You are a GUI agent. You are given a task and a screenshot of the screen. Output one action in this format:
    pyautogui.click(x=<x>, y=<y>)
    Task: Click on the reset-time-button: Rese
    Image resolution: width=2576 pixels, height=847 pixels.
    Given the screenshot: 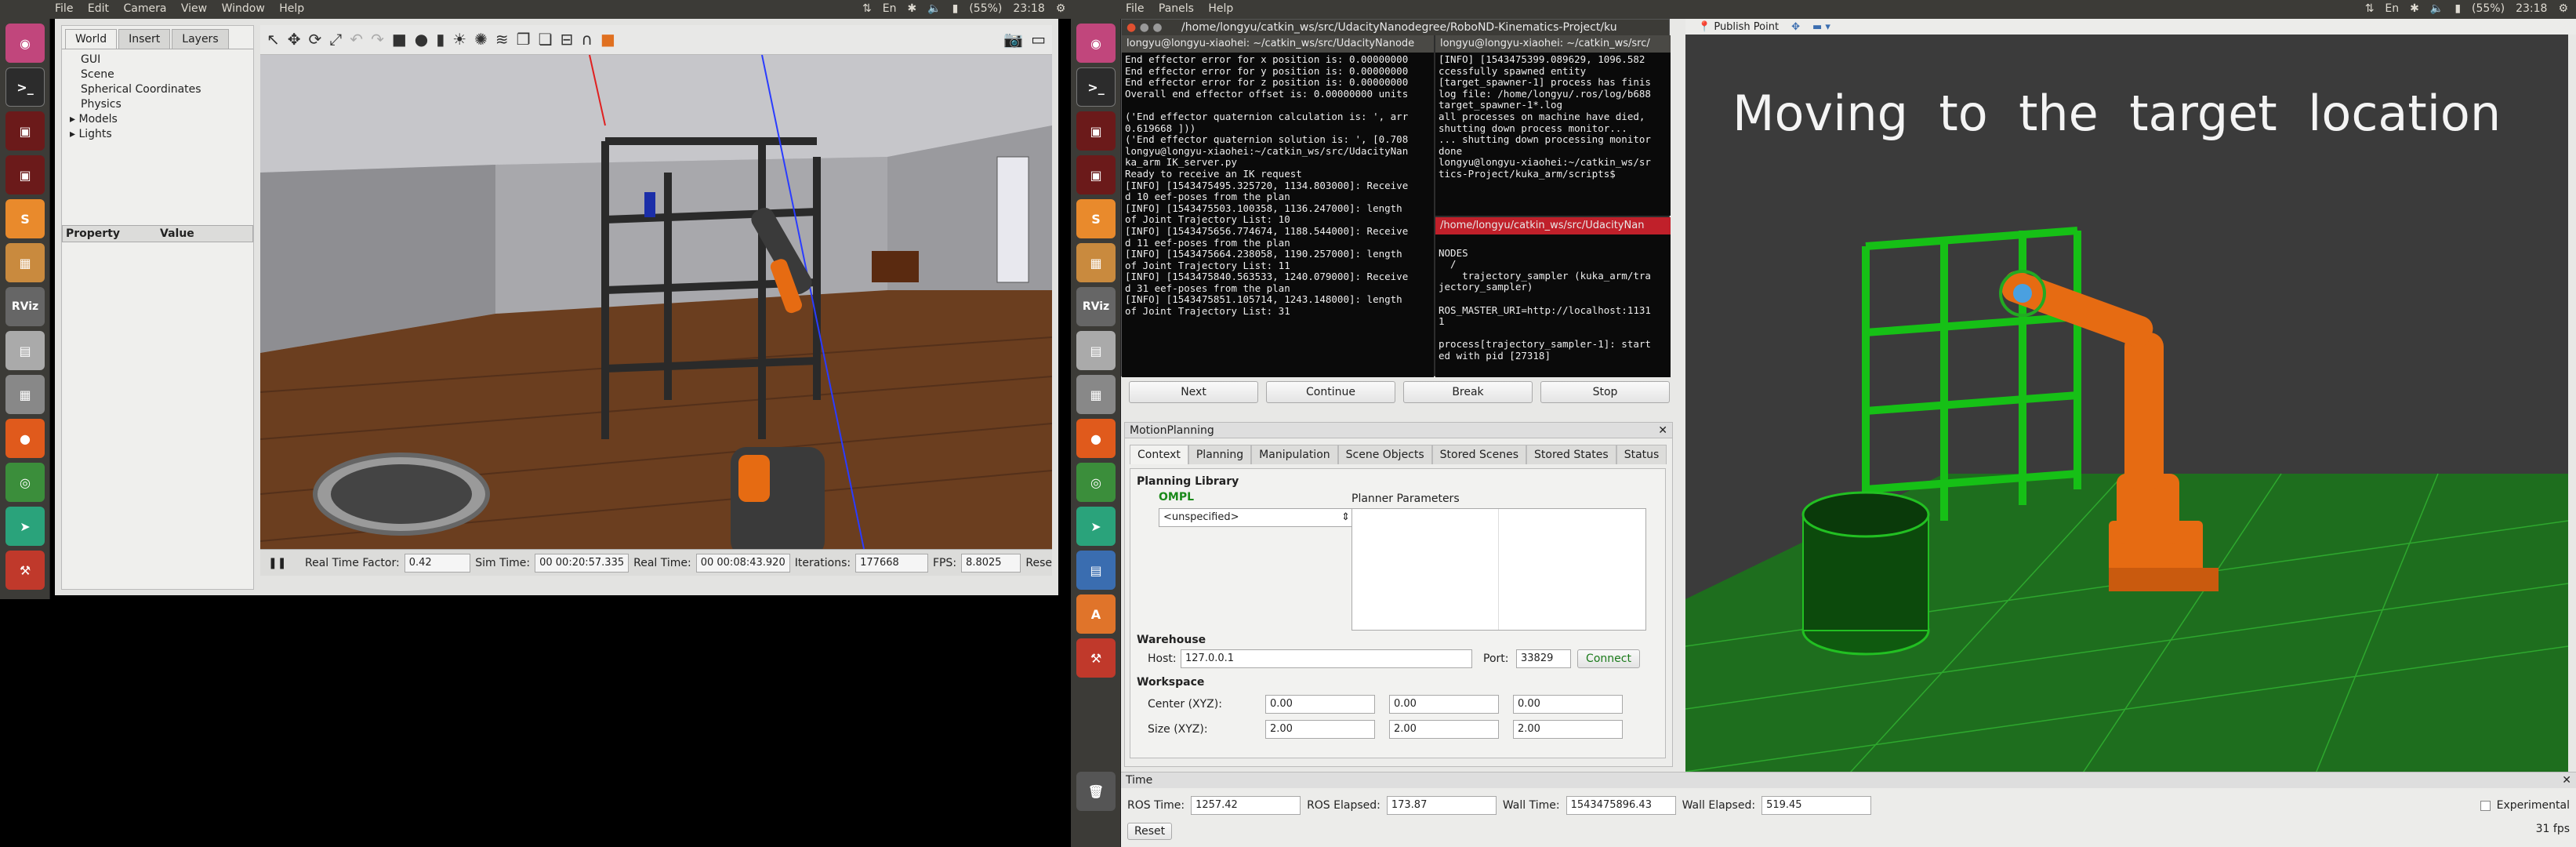 What is the action you would take?
    pyautogui.click(x=1038, y=563)
    